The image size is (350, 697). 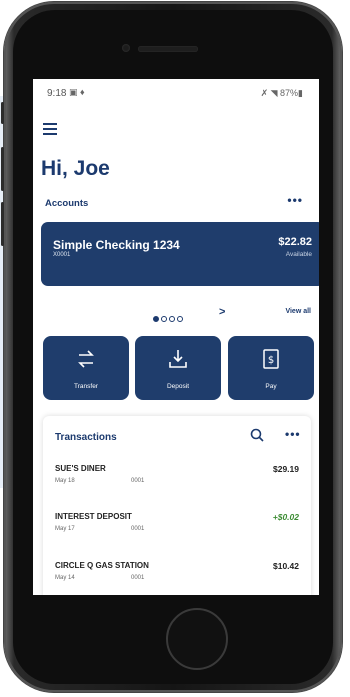 I want to click on transaction-amount: $10.42, so click(x=286, y=566).